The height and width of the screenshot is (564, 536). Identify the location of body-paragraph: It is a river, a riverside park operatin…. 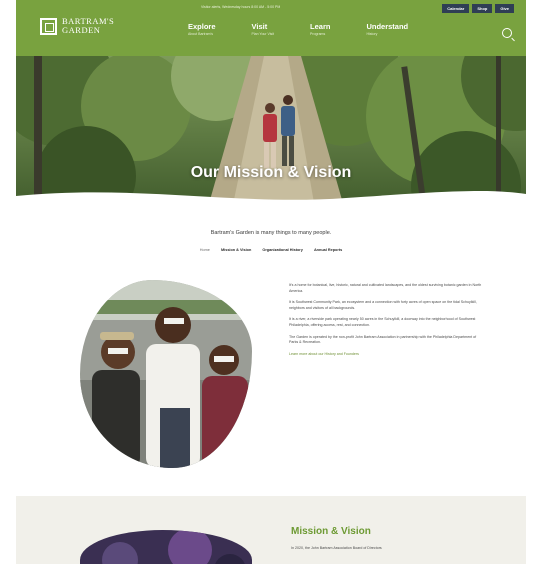
(382, 322).